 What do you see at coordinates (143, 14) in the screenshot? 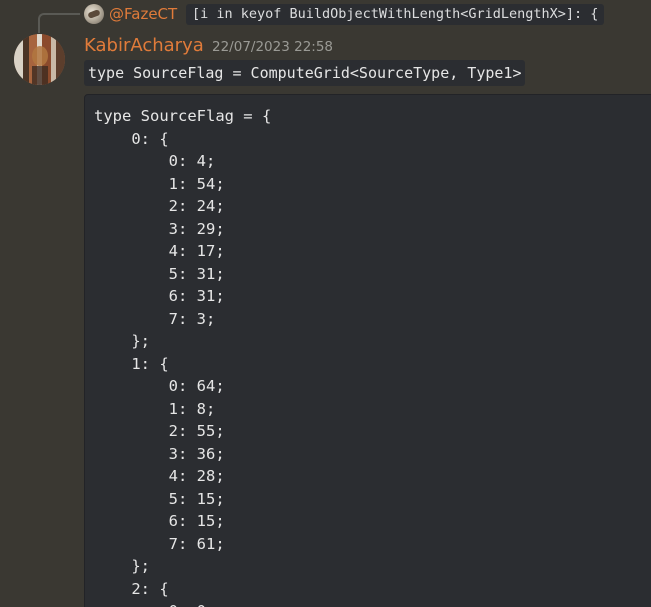
I see `reply-author-name: @FazeCT` at bounding box center [143, 14].